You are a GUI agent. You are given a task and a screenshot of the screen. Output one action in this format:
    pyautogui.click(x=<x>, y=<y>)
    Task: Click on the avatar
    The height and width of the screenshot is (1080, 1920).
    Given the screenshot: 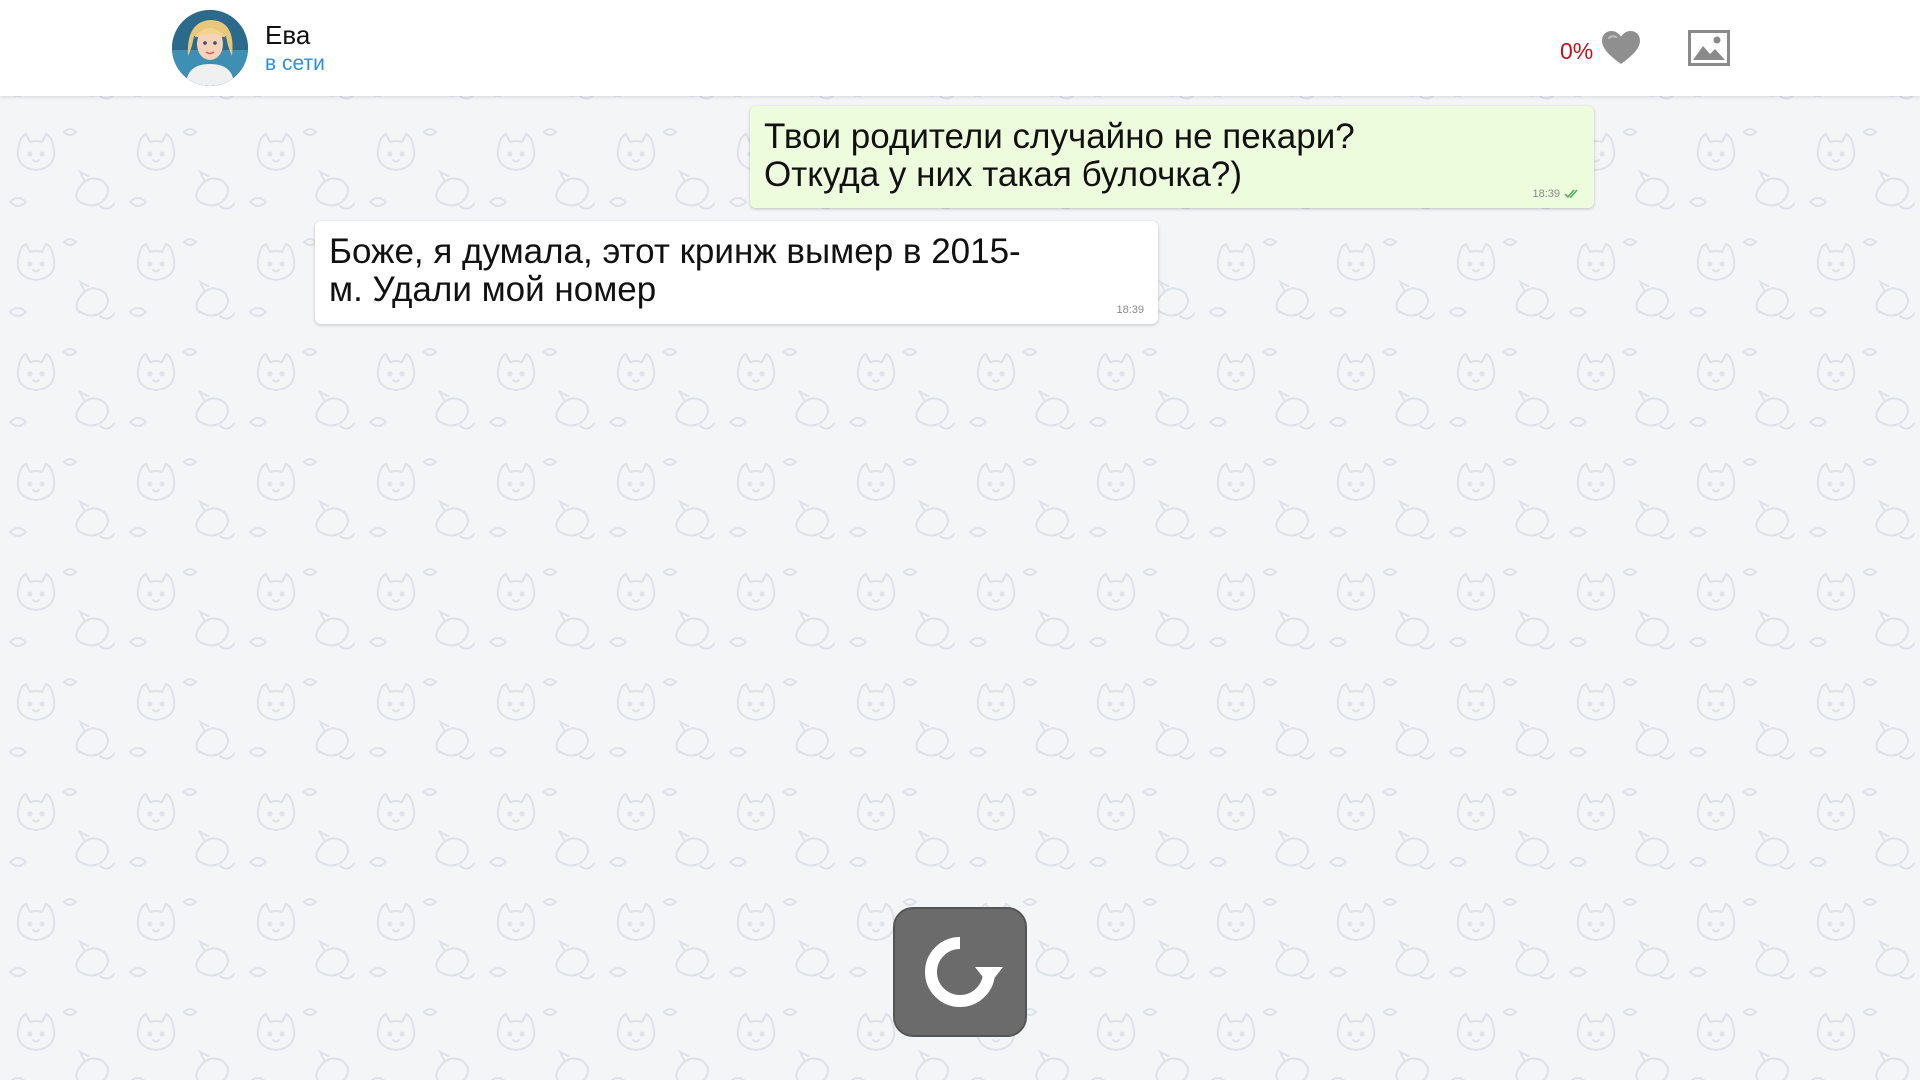 What is the action you would take?
    pyautogui.click(x=210, y=48)
    